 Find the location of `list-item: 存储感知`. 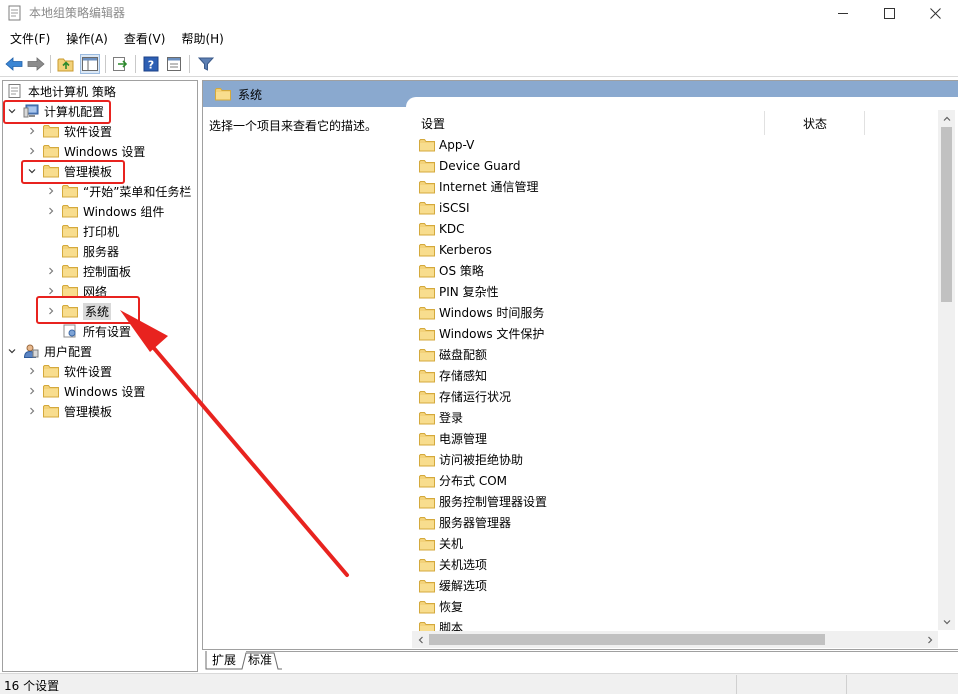

list-item: 存储感知 is located at coordinates (453, 375).